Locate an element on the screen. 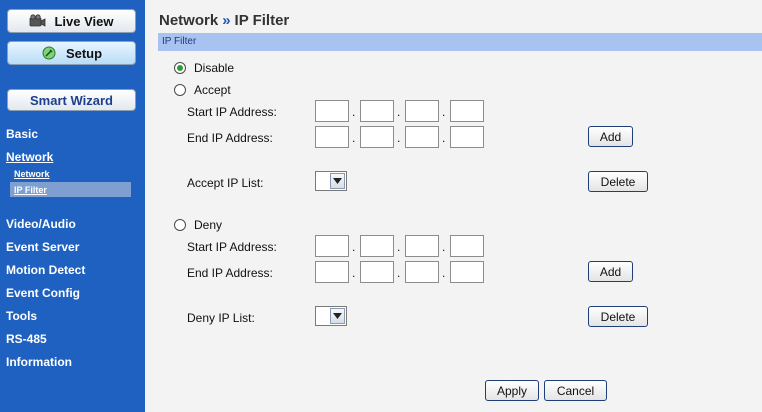 This screenshot has height=412, width=762. disable-option: Disable is located at coordinates (204, 68).